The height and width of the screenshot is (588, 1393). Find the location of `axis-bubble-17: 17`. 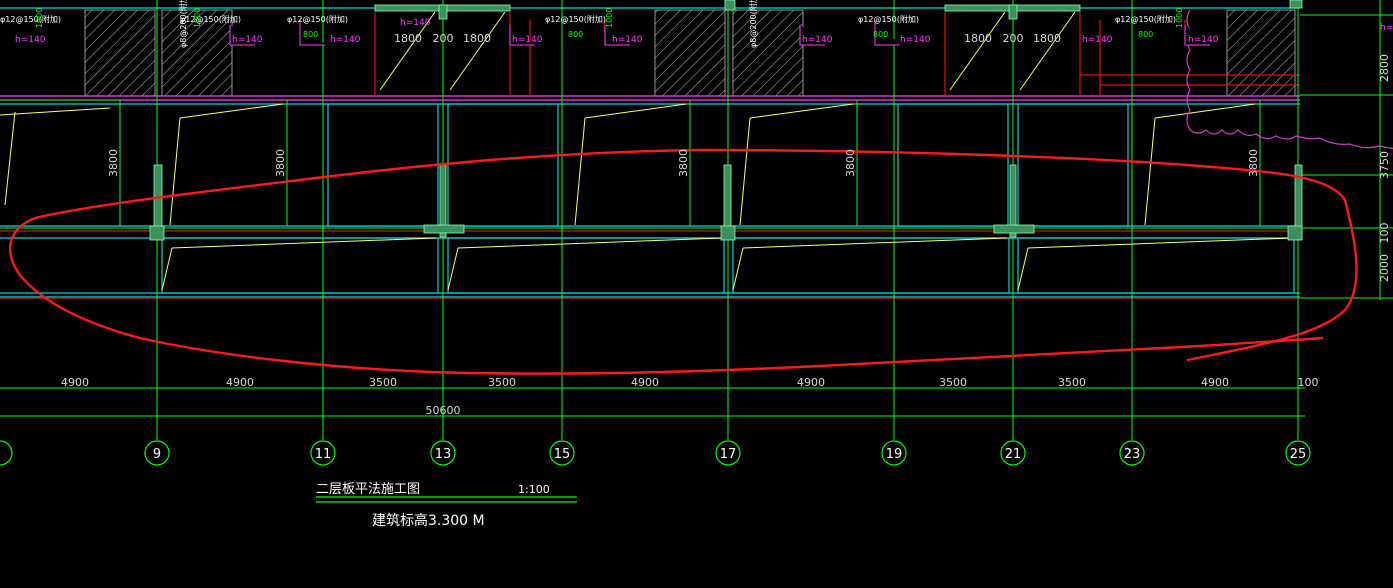

axis-bubble-17: 17 is located at coordinates (728, 453).